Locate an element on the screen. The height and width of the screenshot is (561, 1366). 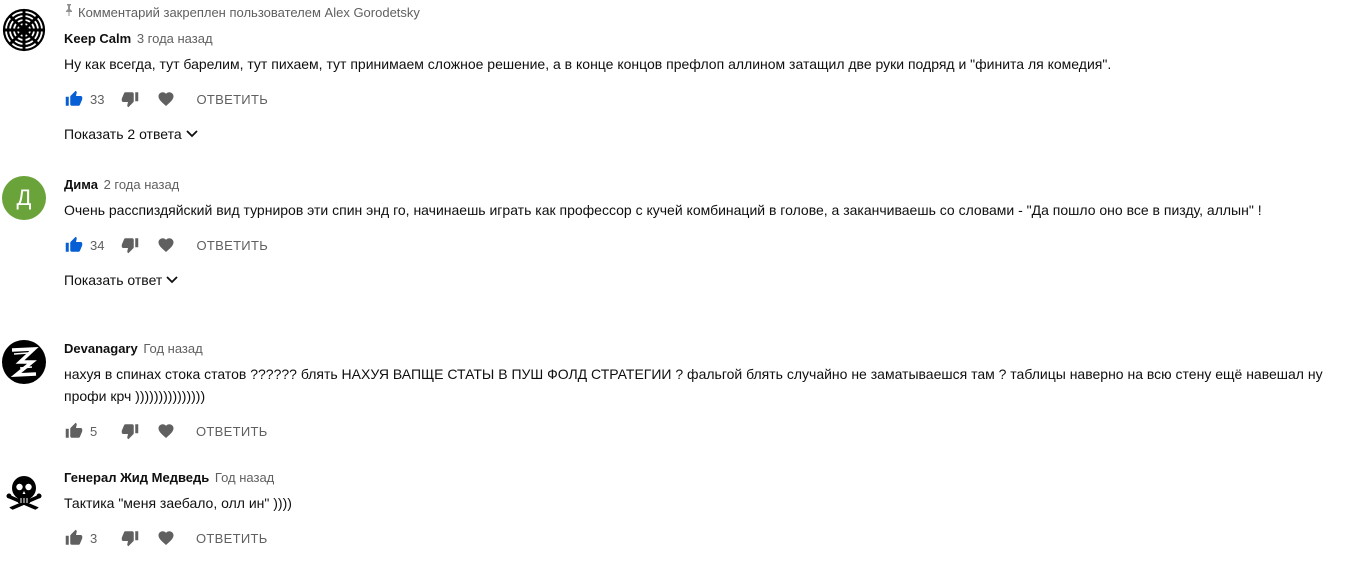
comment-time: 3 года назад is located at coordinates (175, 38).